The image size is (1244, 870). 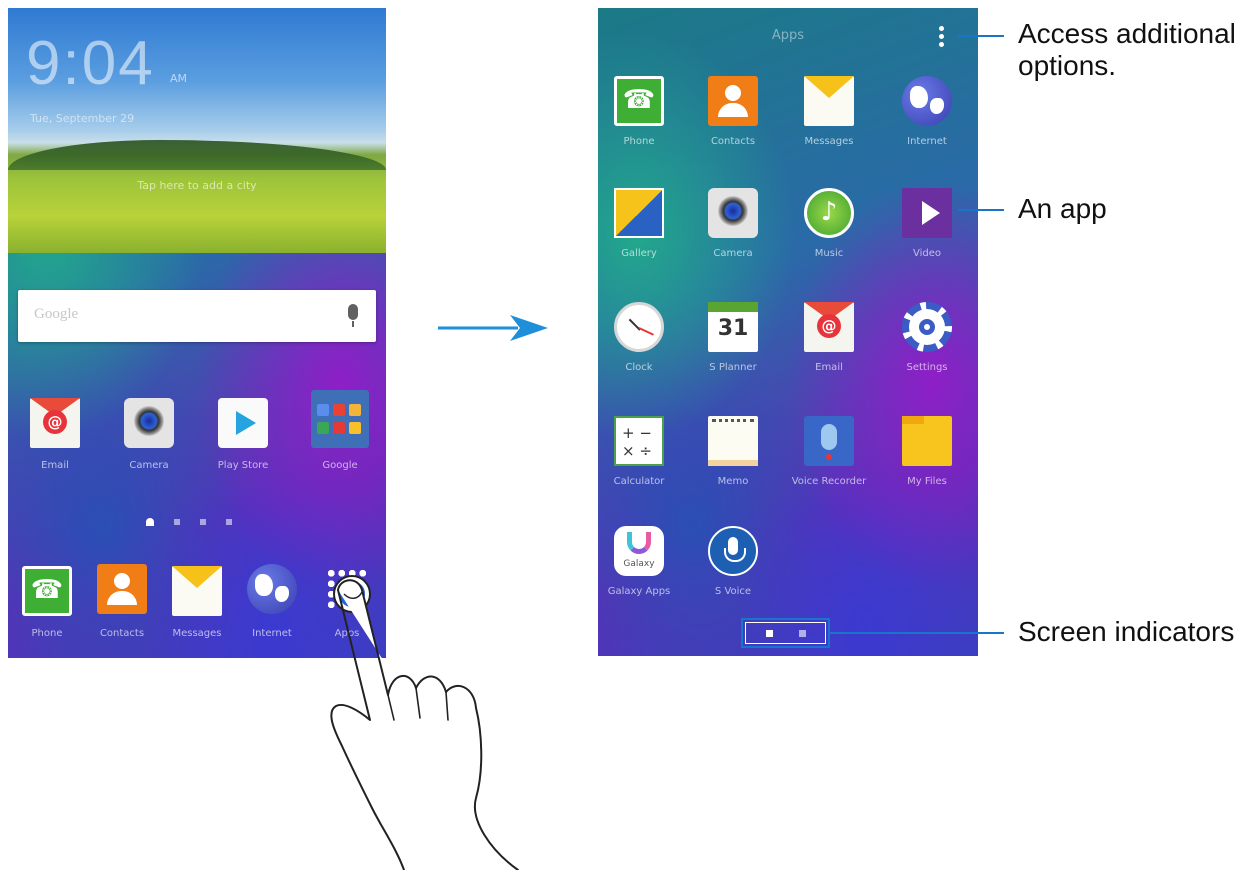 What do you see at coordinates (189, 522) in the screenshot?
I see `home-page-indicator` at bounding box center [189, 522].